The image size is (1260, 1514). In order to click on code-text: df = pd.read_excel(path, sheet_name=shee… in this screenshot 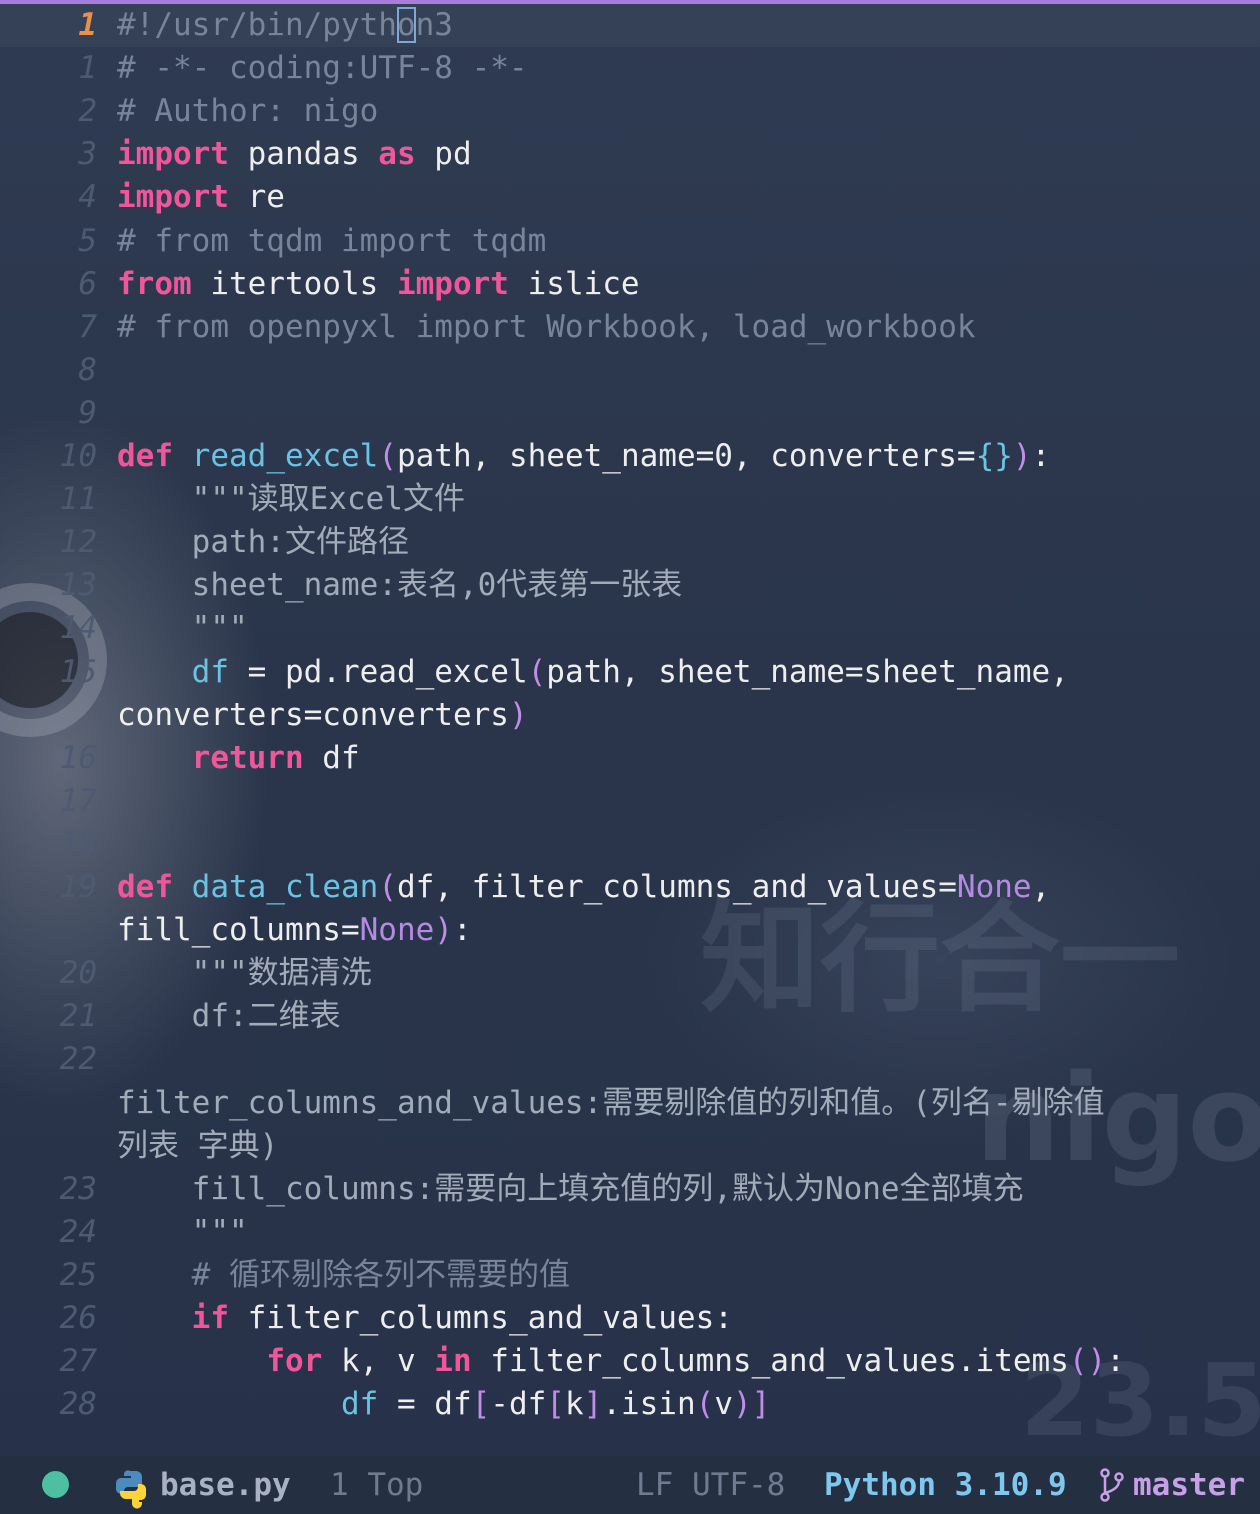, I will do `click(593, 672)`.